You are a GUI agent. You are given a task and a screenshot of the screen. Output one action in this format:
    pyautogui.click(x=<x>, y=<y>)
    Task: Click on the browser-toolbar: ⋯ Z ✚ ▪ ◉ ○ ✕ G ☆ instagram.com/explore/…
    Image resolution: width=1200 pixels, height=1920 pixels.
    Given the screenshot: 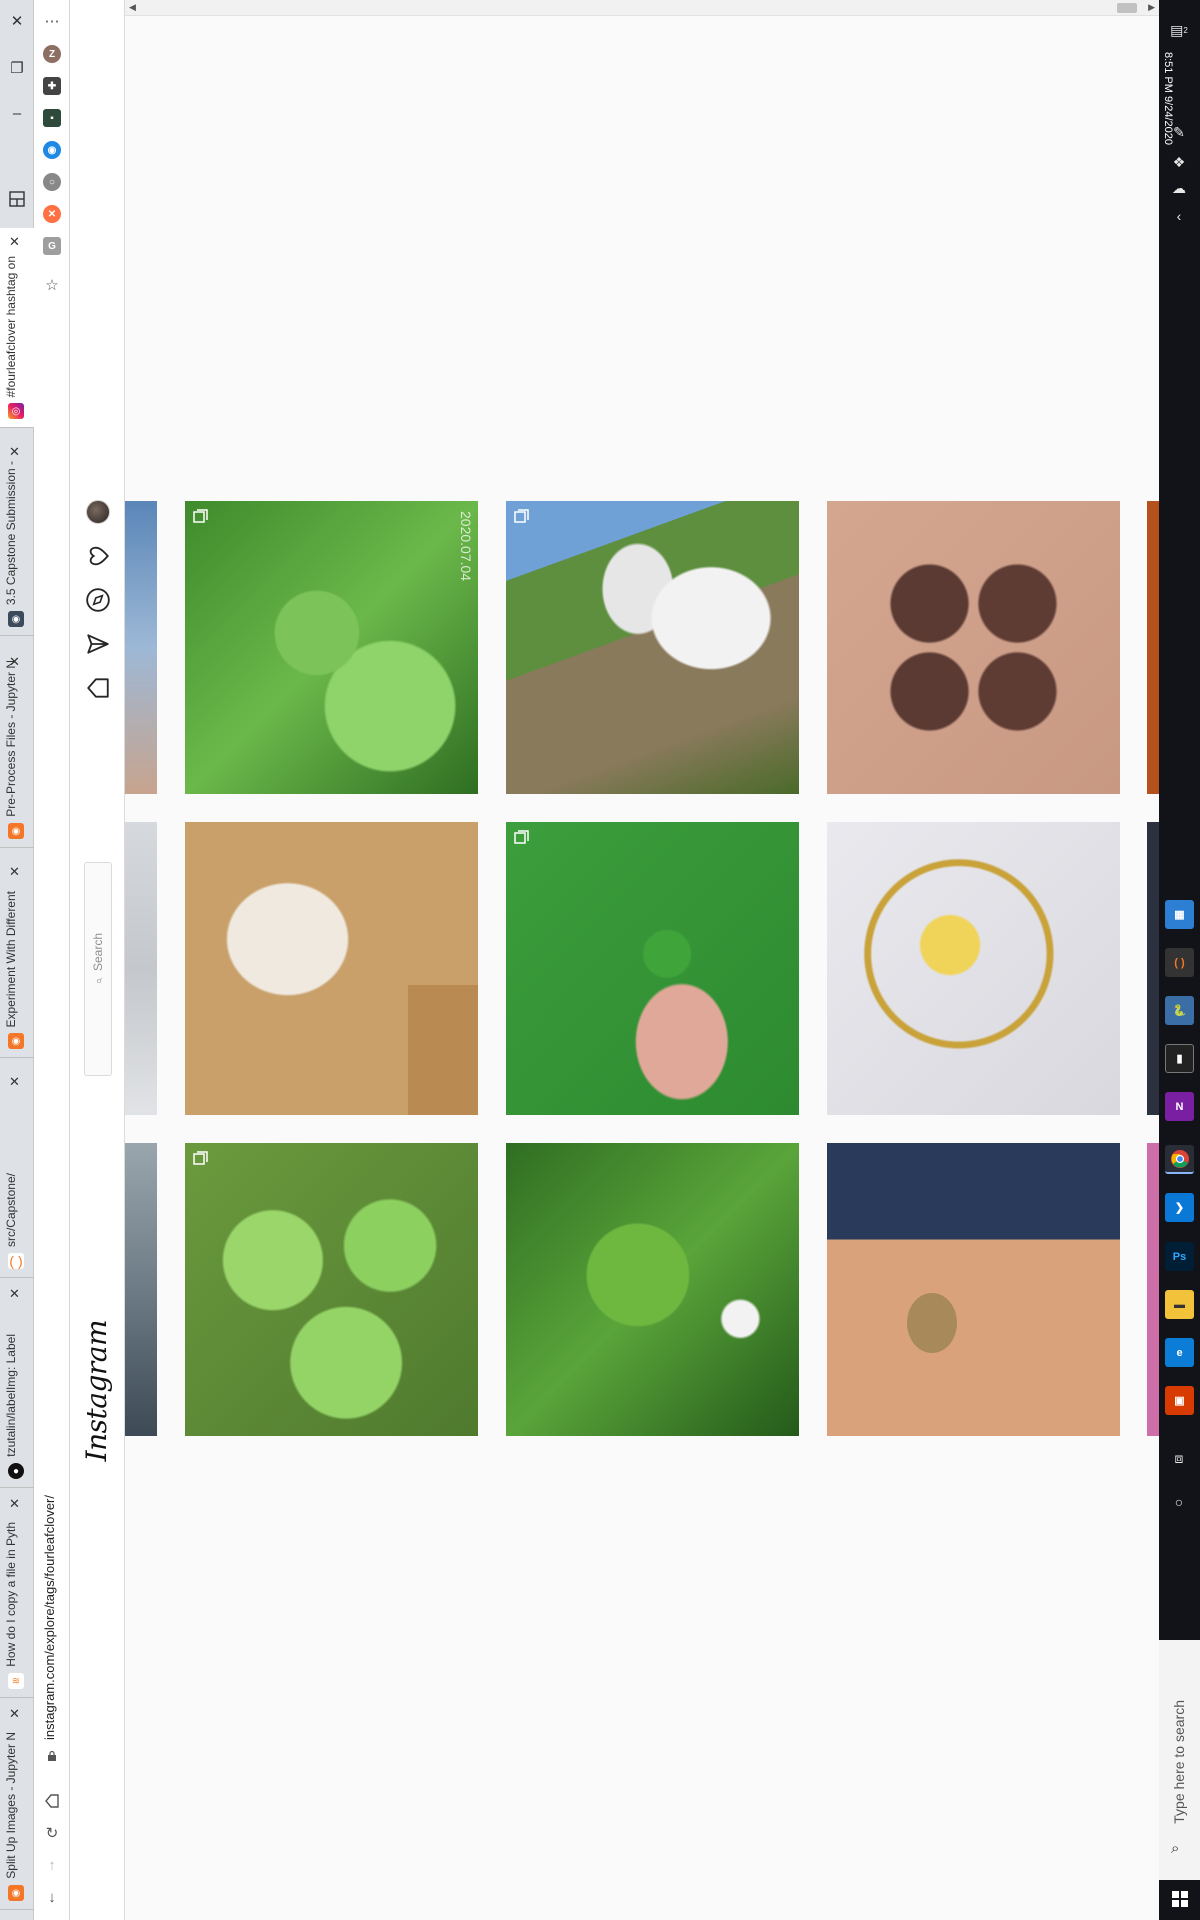 What is the action you would take?
    pyautogui.click(x=52, y=960)
    